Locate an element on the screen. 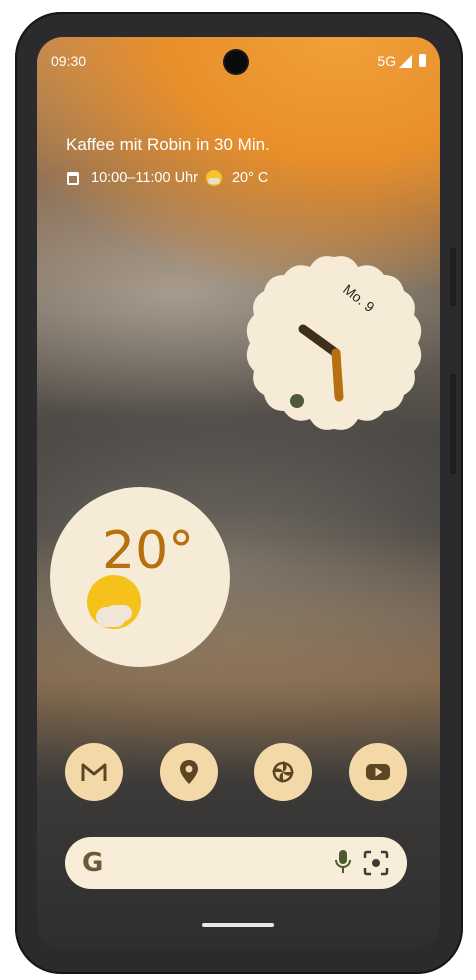  maps-app is located at coordinates (189, 772).